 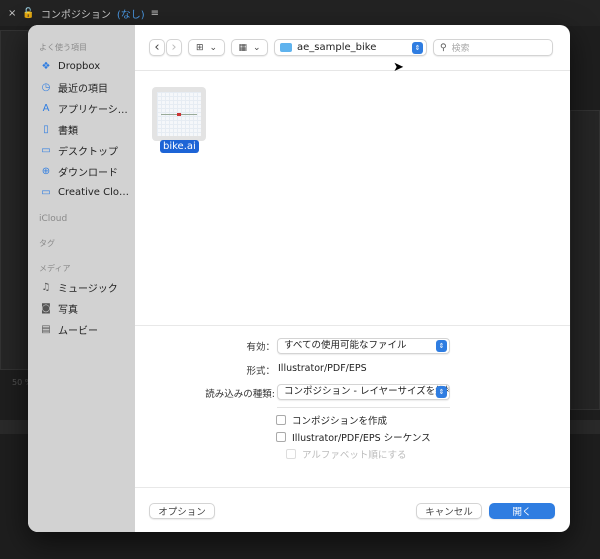 What do you see at coordinates (157, 47) in the screenshot?
I see `back-button: ‹` at bounding box center [157, 47].